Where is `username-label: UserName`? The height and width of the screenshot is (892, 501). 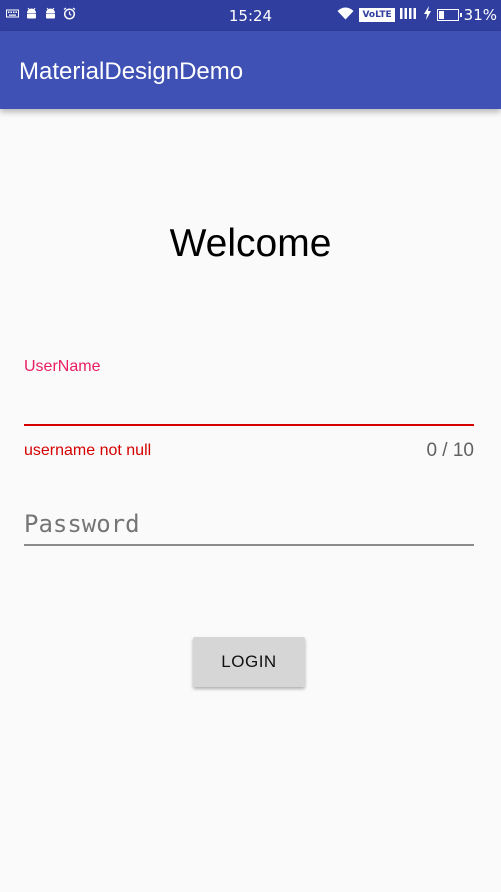 username-label: UserName is located at coordinates (62, 366).